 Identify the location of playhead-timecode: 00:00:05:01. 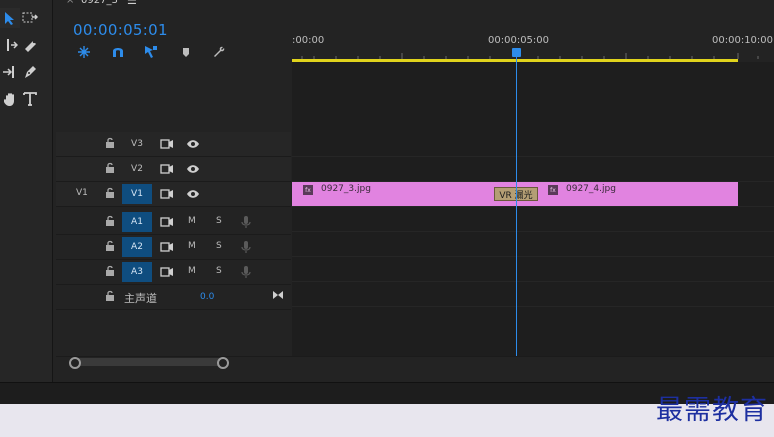
(120, 30).